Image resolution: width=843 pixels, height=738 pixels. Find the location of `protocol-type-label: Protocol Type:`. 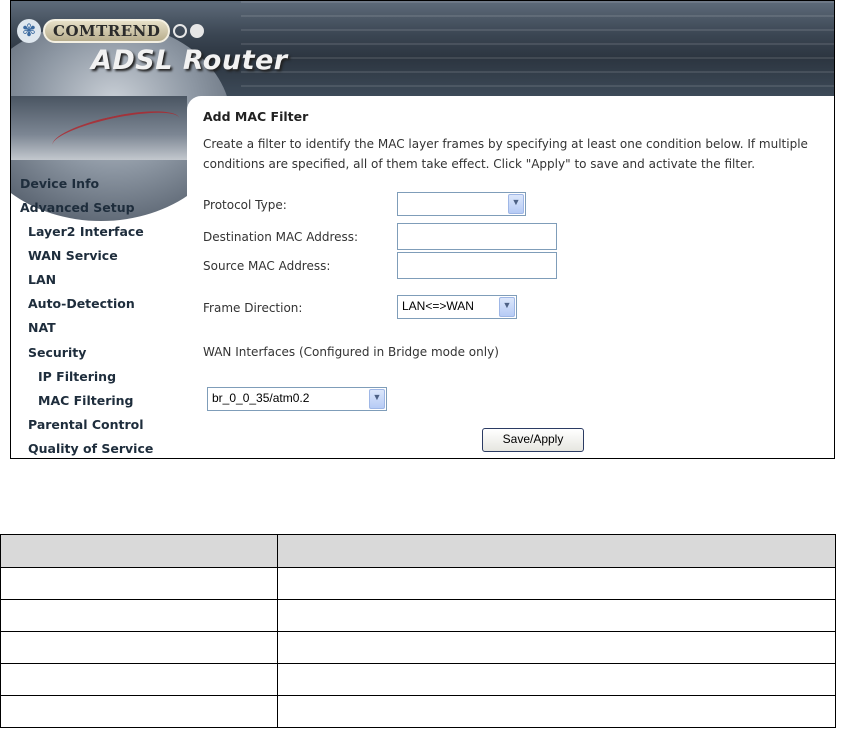

protocol-type-label: Protocol Type: is located at coordinates (245, 205).